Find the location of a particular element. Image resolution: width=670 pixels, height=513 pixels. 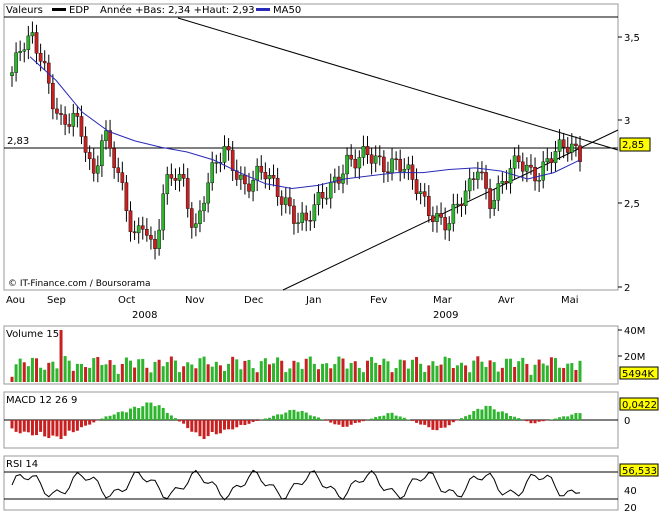

legend-ma: MA50 is located at coordinates (287, 10).